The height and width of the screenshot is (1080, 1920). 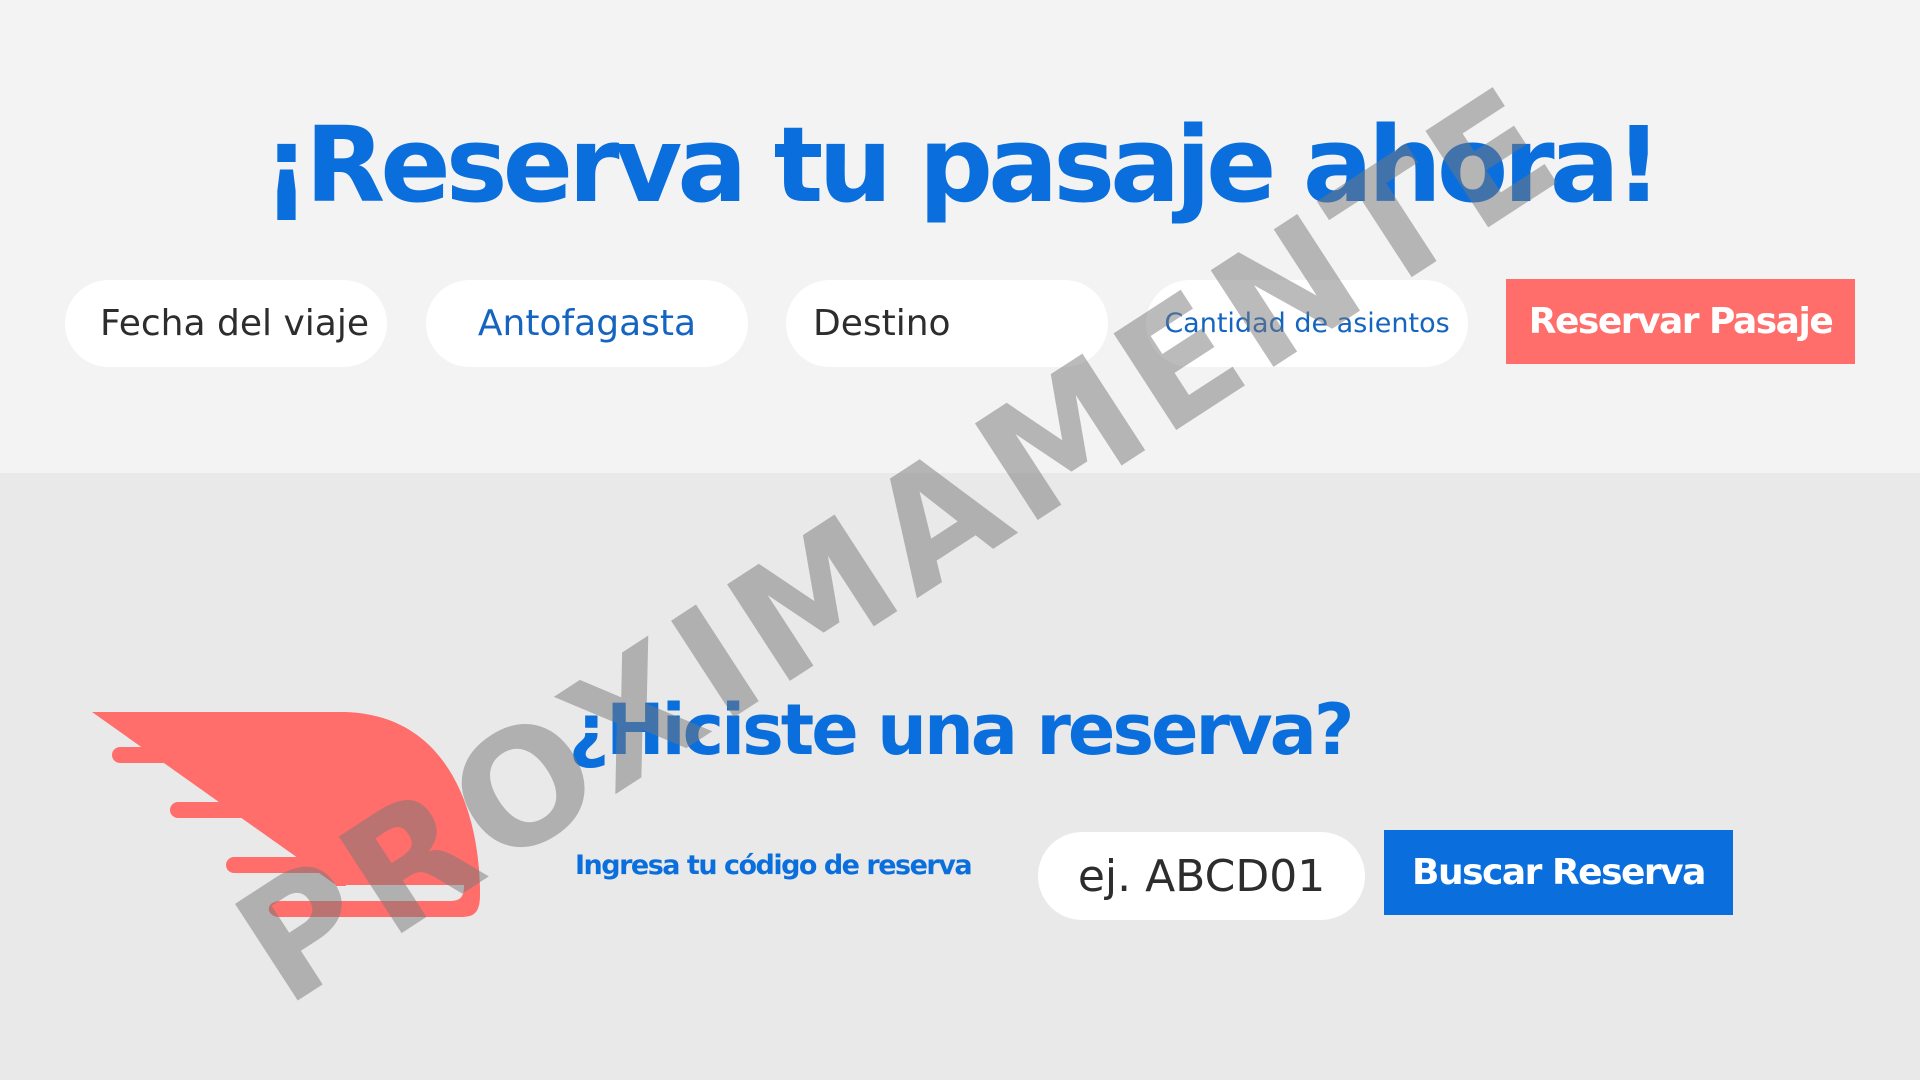 I want to click on lookup-title: ¿Hiciste una reserva?, so click(x=961, y=730).